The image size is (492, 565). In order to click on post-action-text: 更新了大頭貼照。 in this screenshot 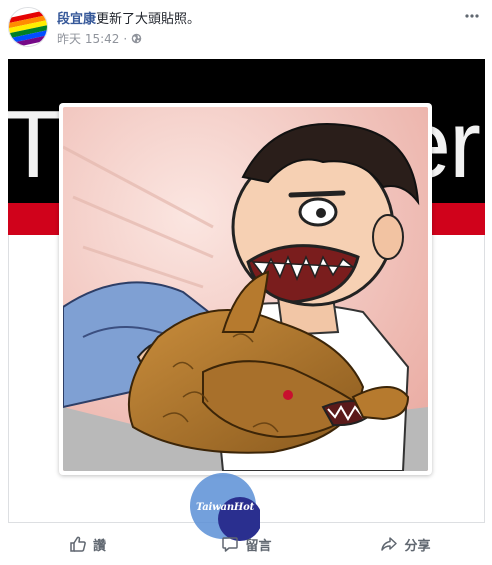, I will do `click(148, 19)`.